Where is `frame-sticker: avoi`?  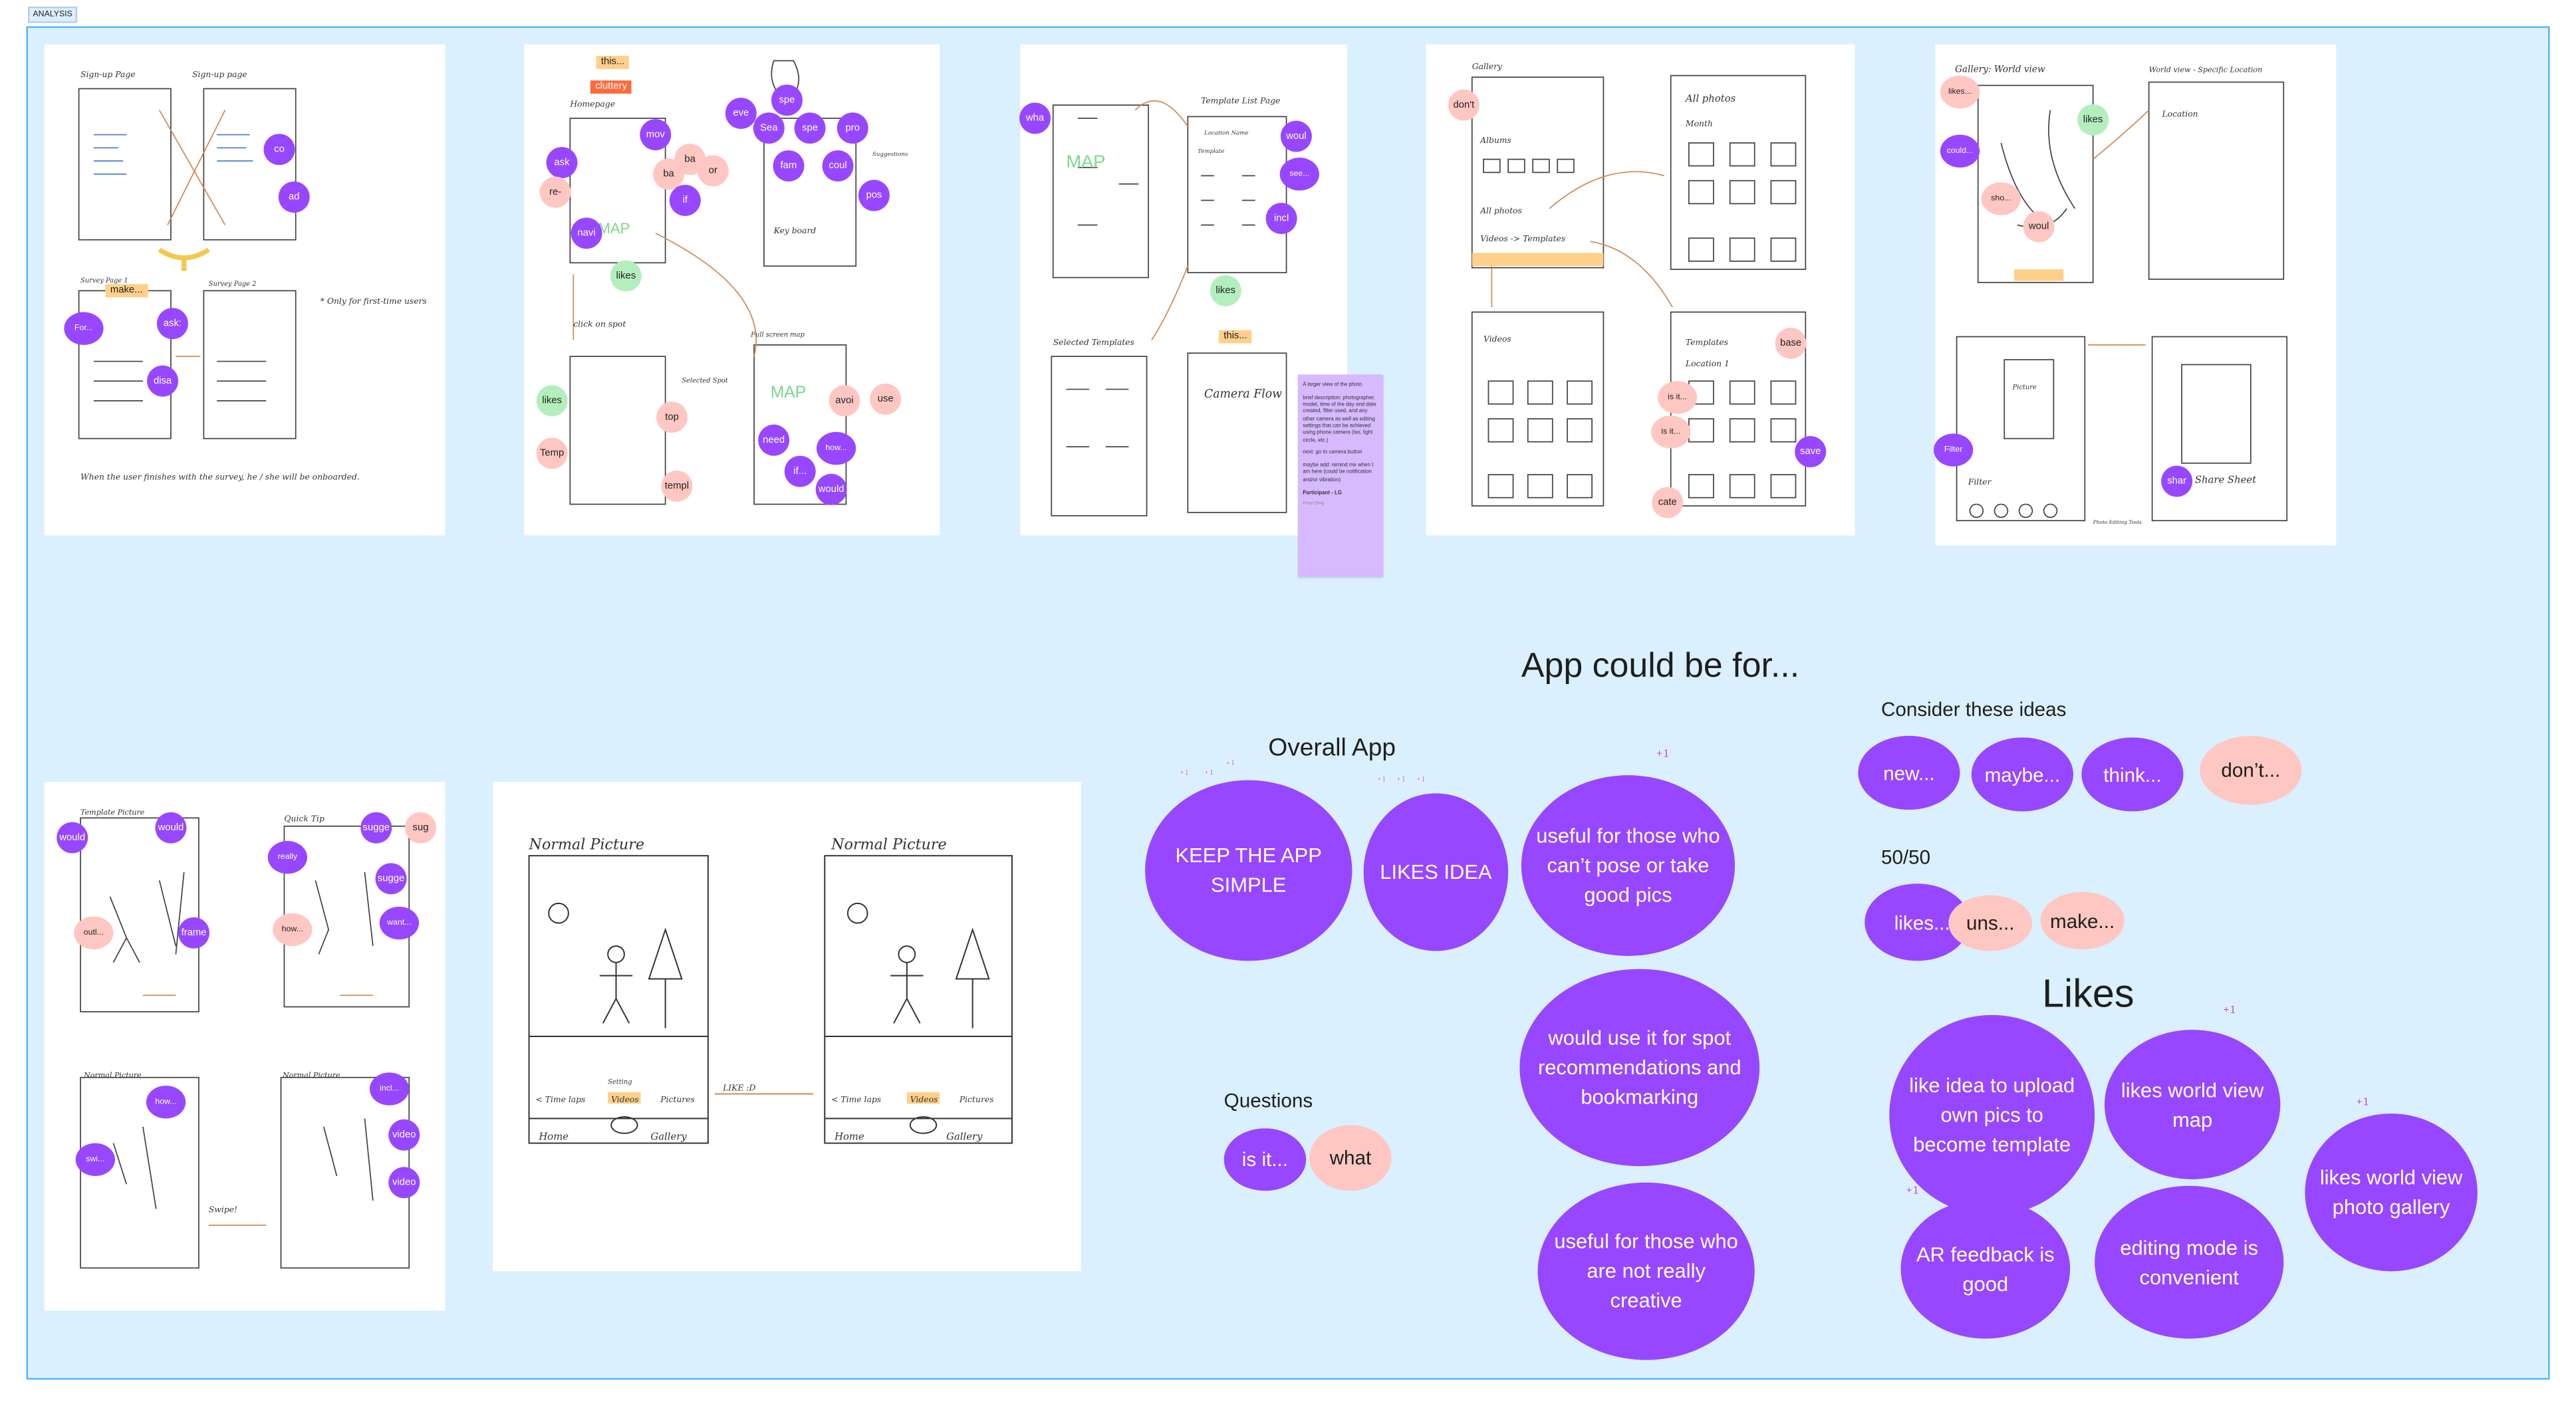
frame-sticker: avoi is located at coordinates (844, 401).